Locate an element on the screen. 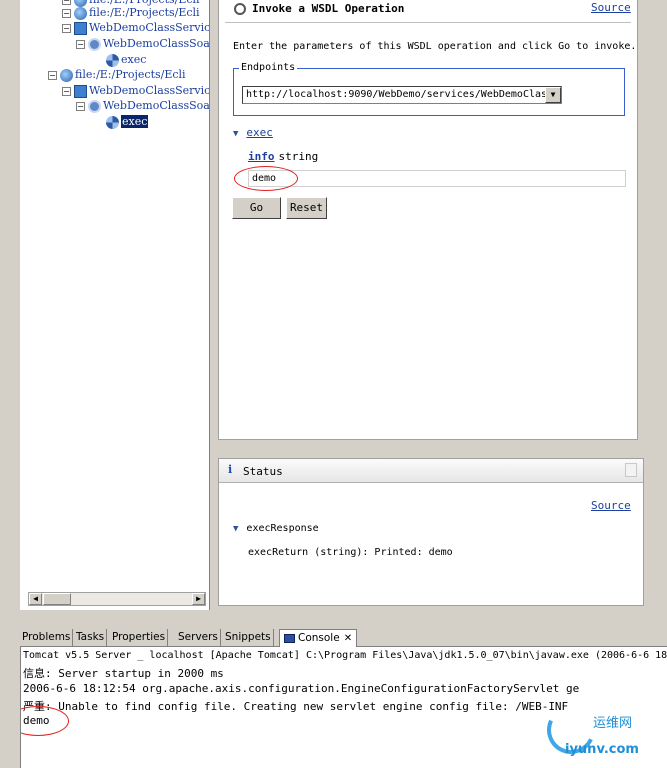  scroll-right-arrow-icon: ▶ is located at coordinates (198, 599).